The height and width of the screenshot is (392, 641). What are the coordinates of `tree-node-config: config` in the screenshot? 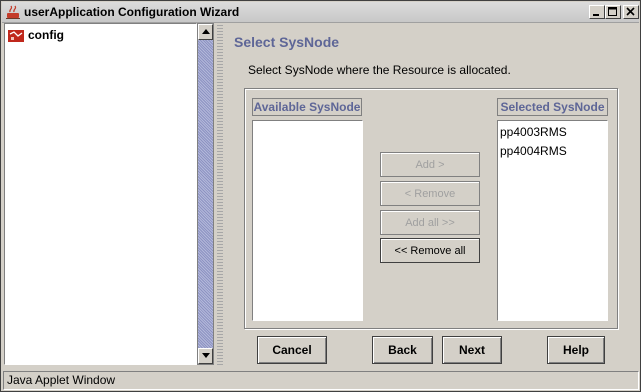 It's located at (36, 35).